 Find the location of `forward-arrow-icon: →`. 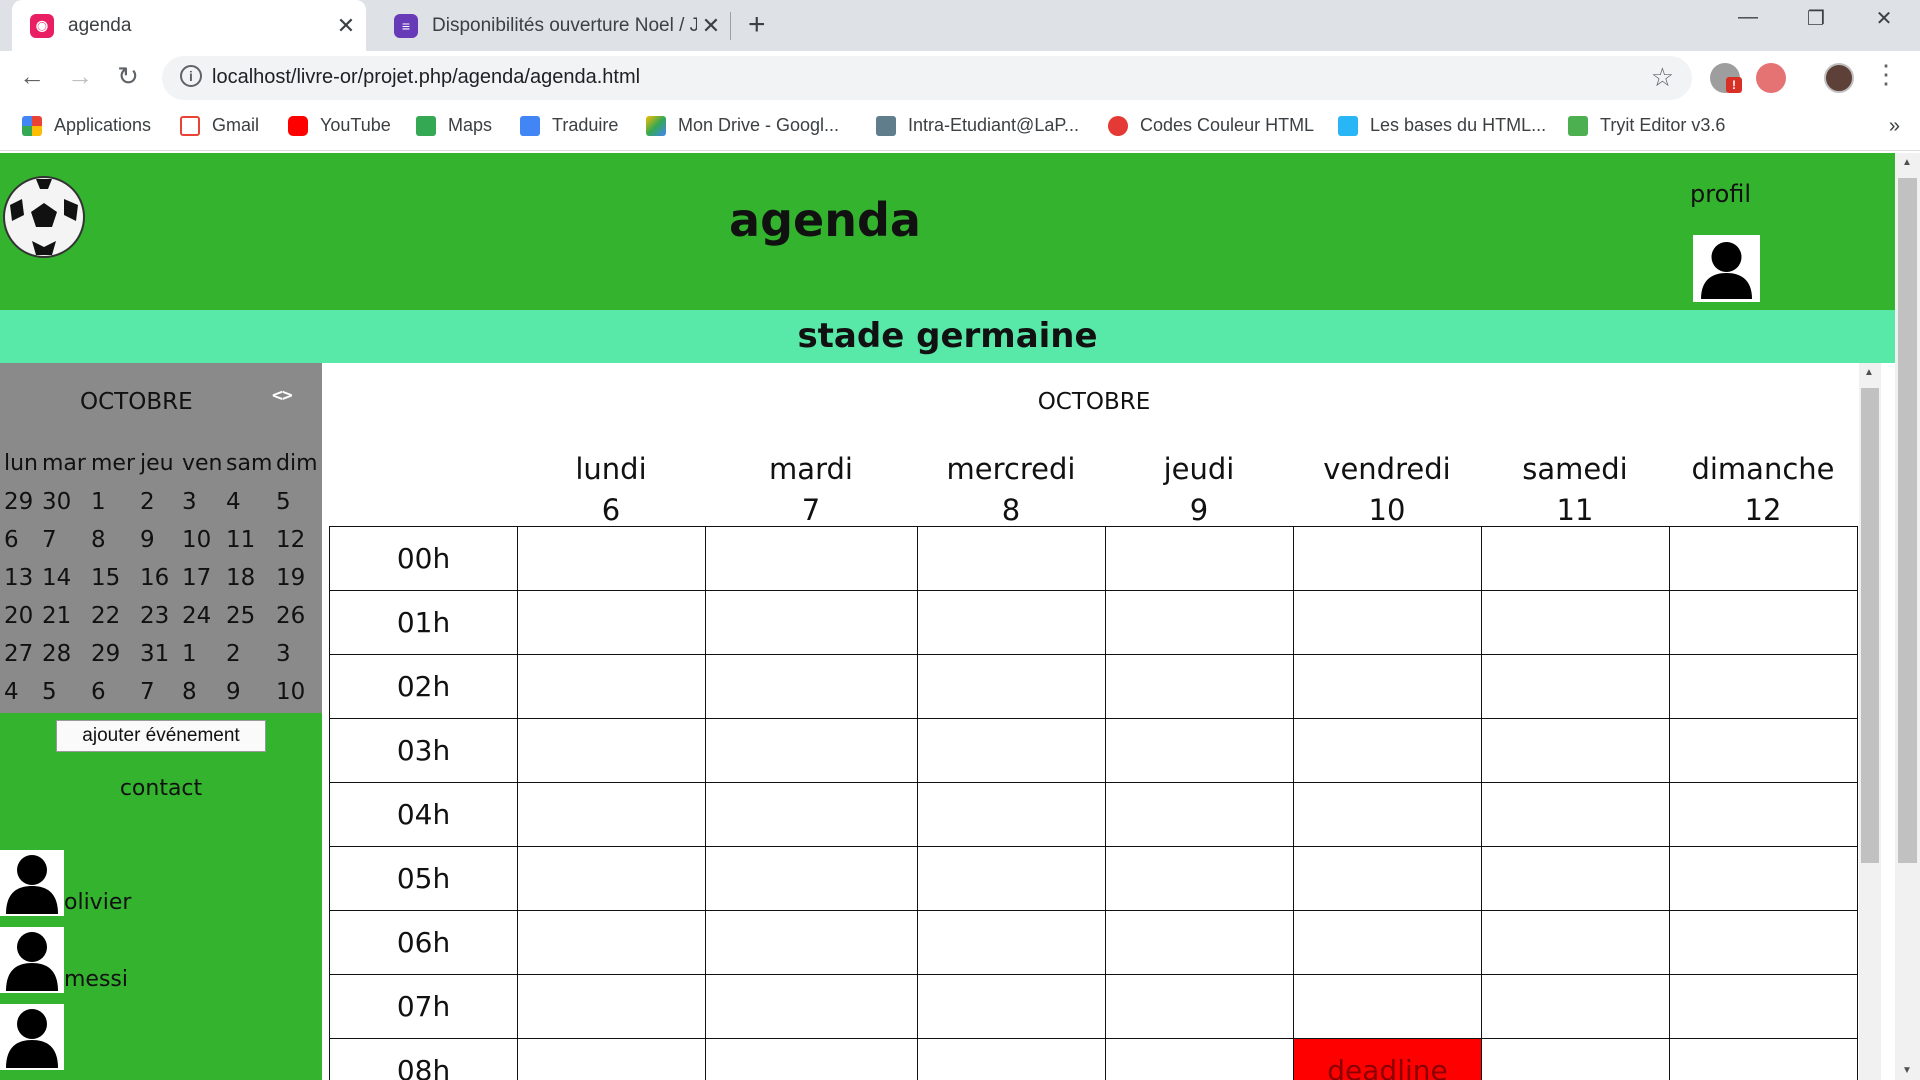

forward-arrow-icon: → is located at coordinates (80, 76).